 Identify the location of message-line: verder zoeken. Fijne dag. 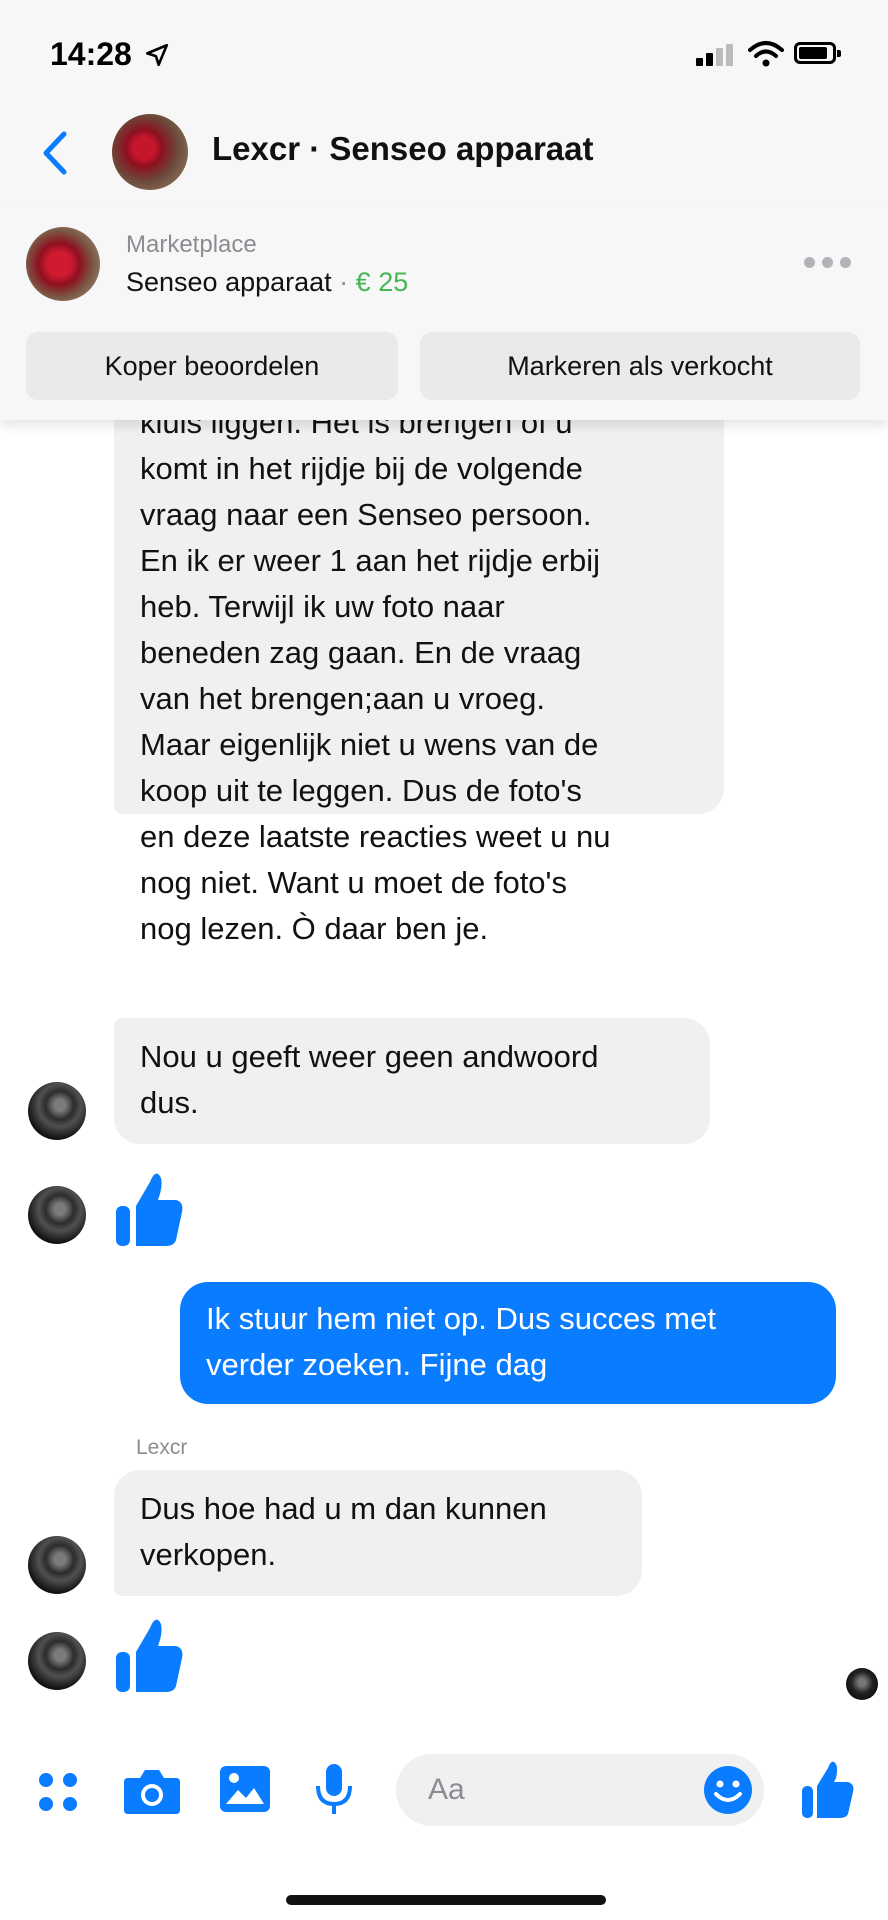
(377, 1364).